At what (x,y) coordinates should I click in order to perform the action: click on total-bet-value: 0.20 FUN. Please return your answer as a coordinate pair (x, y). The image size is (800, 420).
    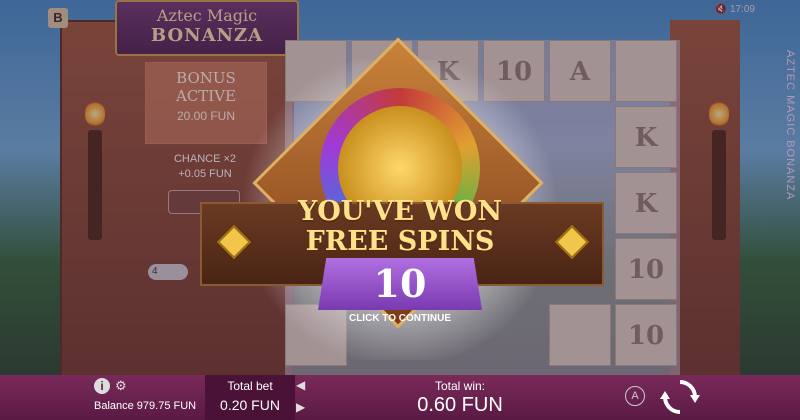
    Looking at the image, I should click on (250, 405).